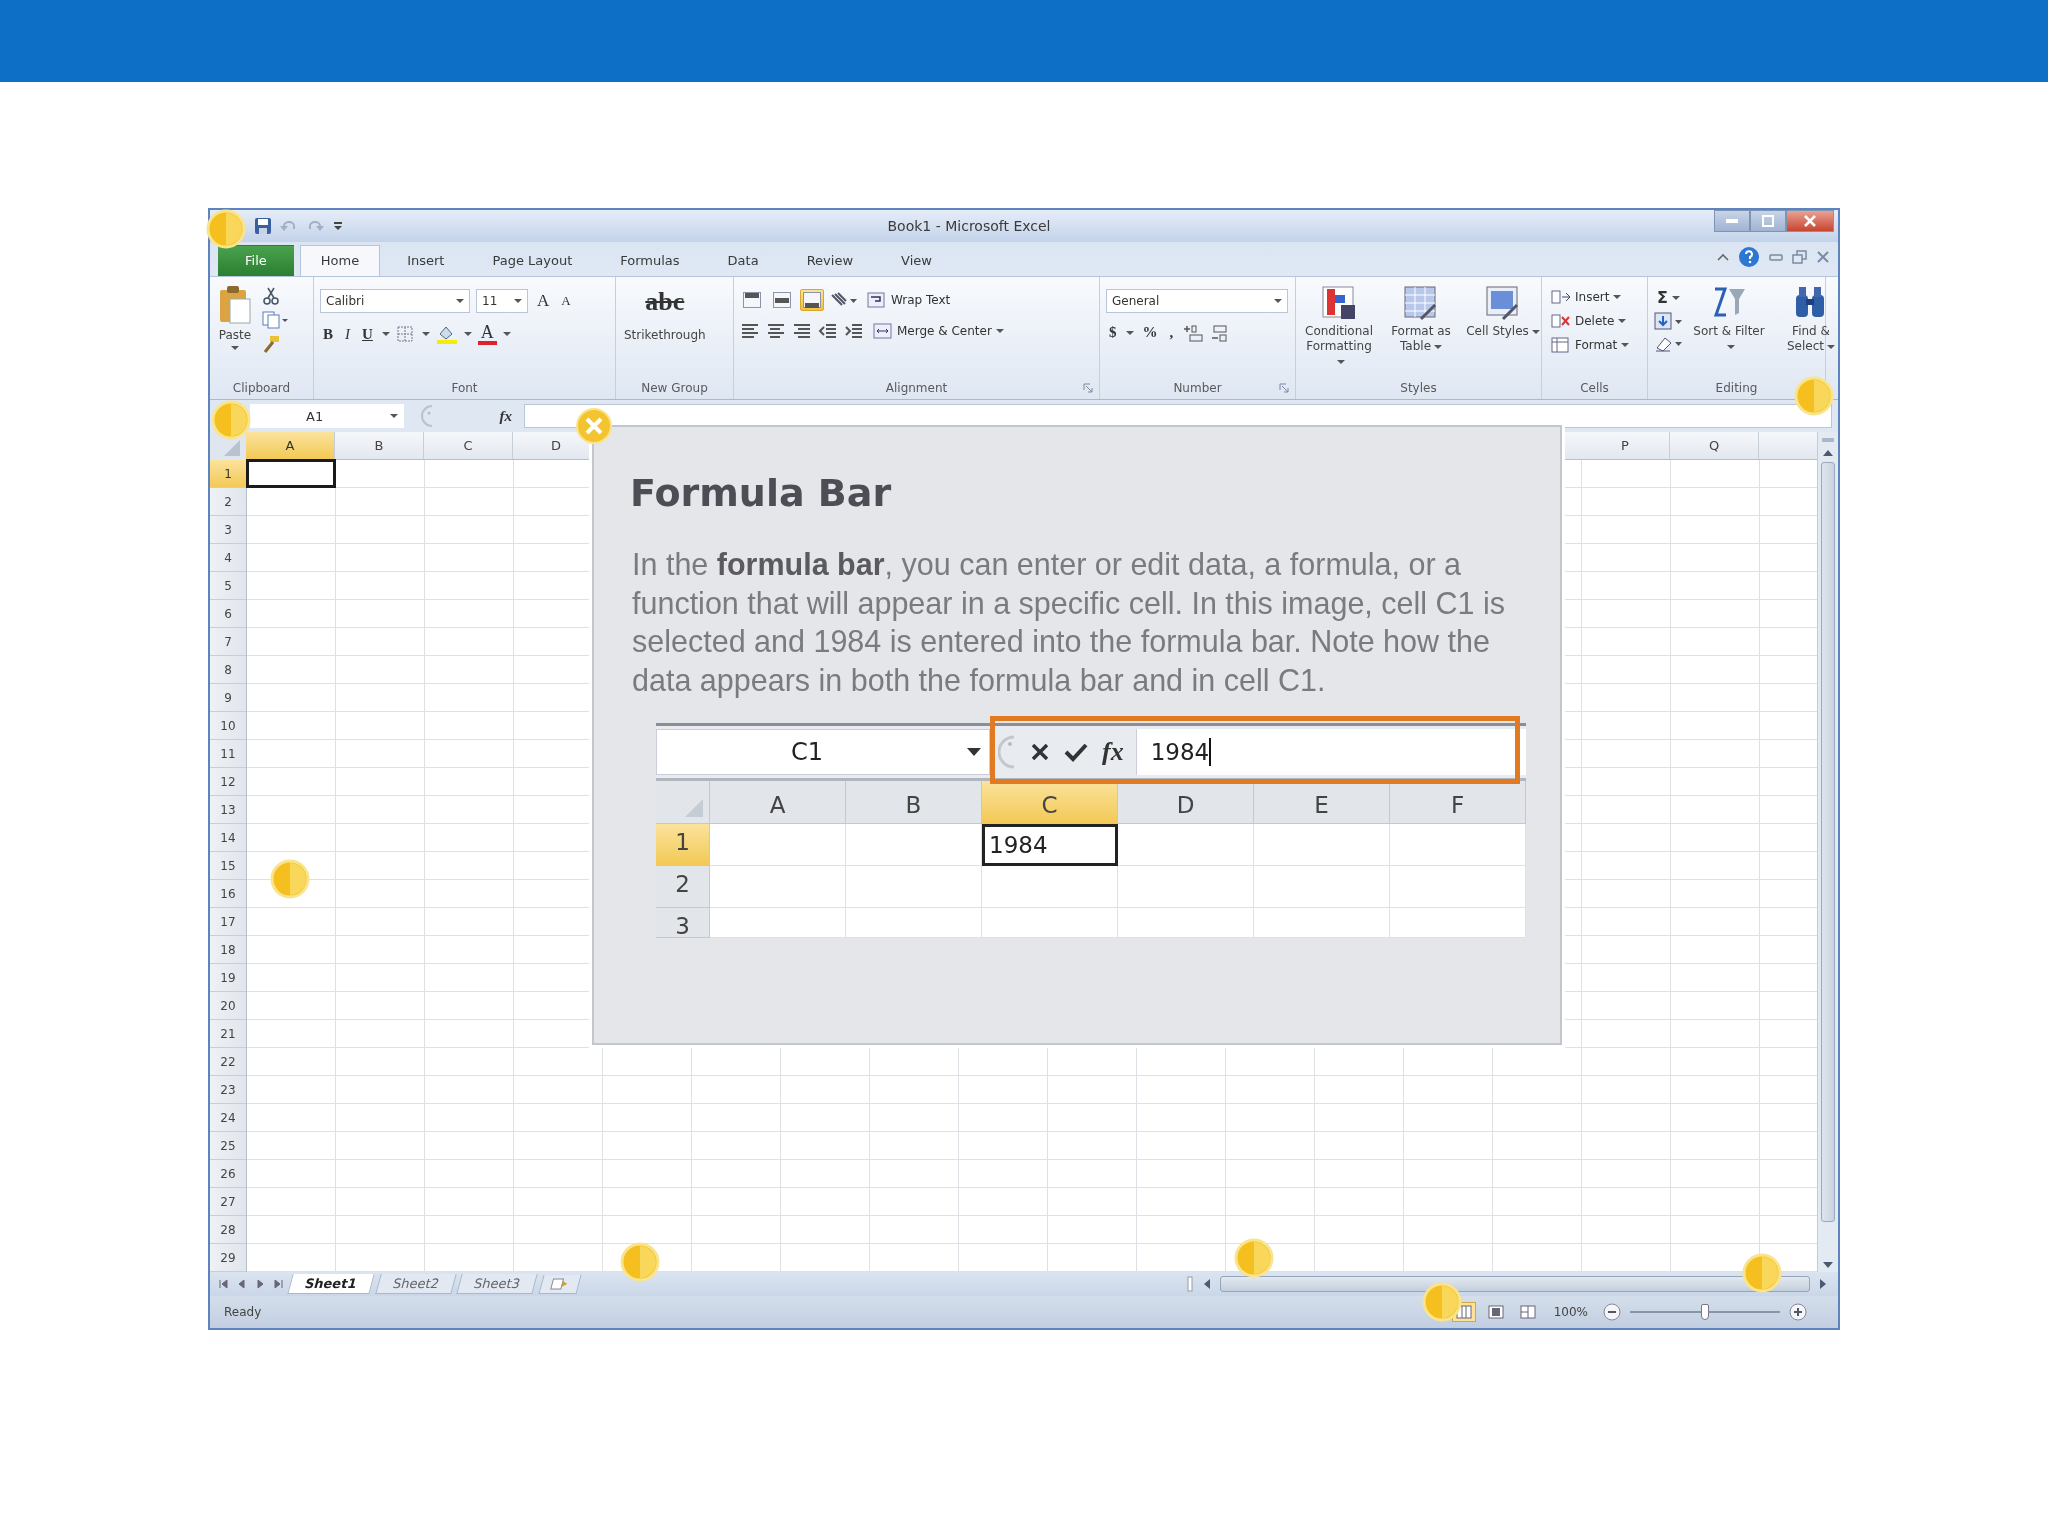 The width and height of the screenshot is (2048, 1536). Describe the element at coordinates (468, 445) in the screenshot. I see `column-header: C` at that location.